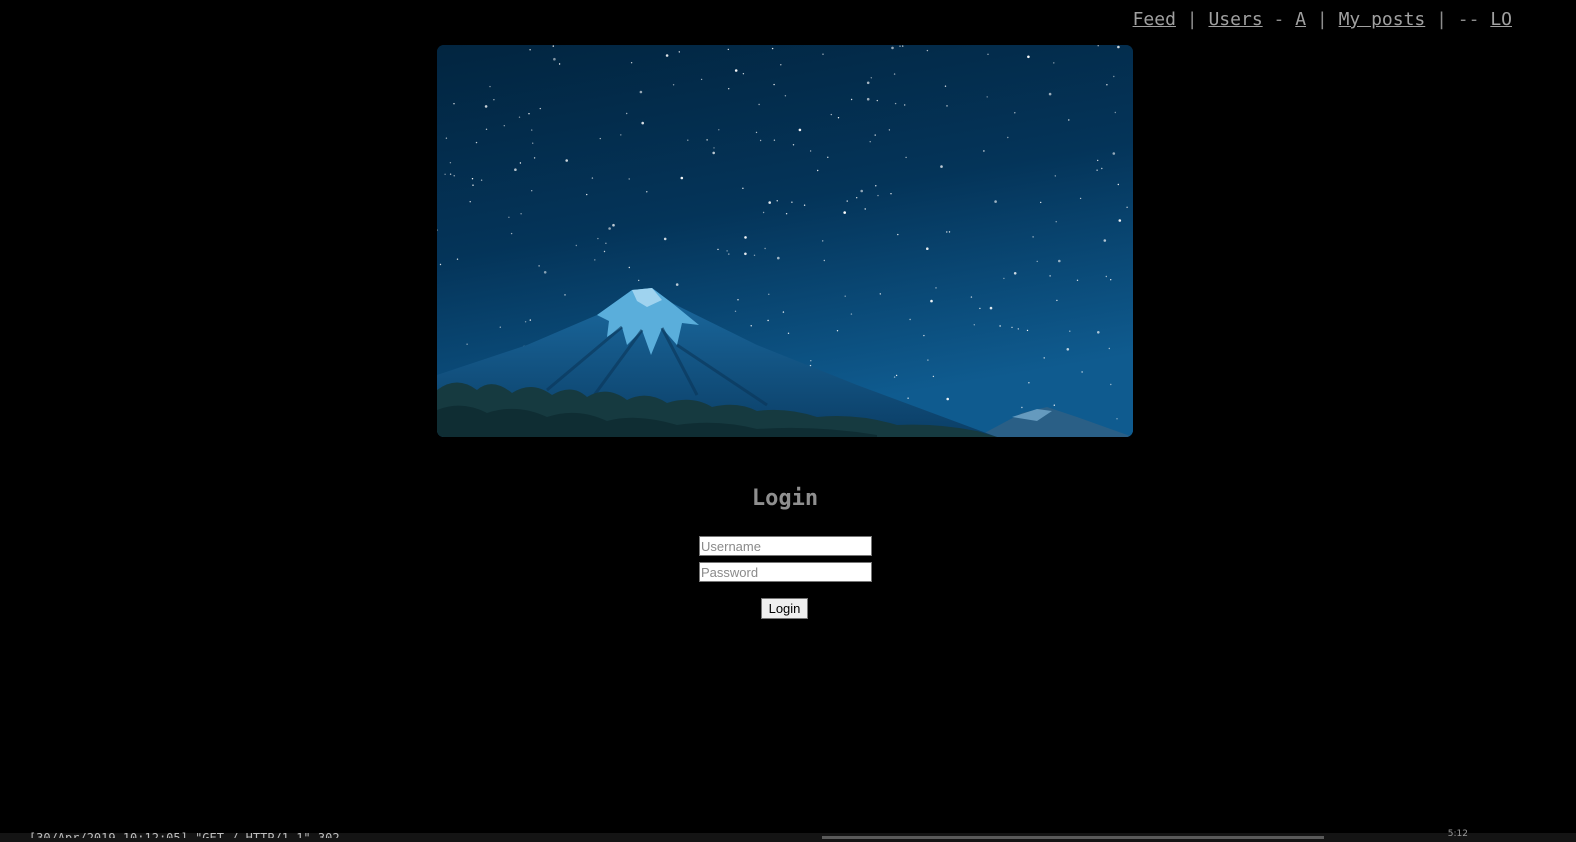  I want to click on login-button: Login, so click(784, 608).